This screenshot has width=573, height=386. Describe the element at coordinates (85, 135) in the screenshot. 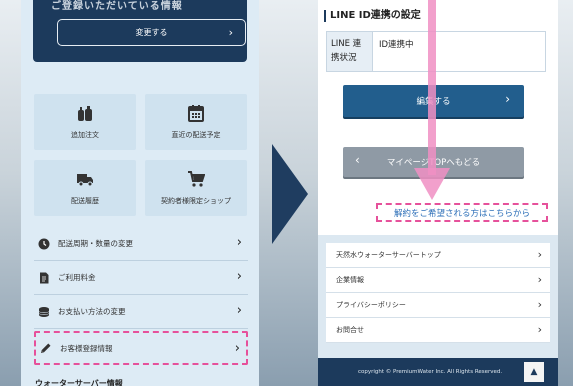

I see `tile-label: 追加注文` at that location.